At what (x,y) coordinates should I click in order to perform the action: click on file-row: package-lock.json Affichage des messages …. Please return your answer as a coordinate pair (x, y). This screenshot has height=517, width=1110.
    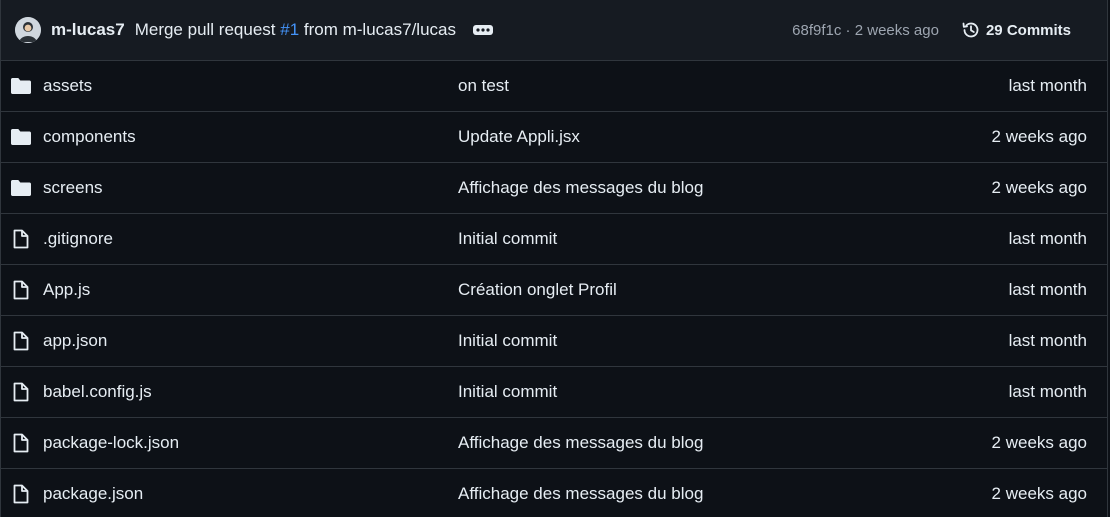
    Looking at the image, I should click on (554, 443).